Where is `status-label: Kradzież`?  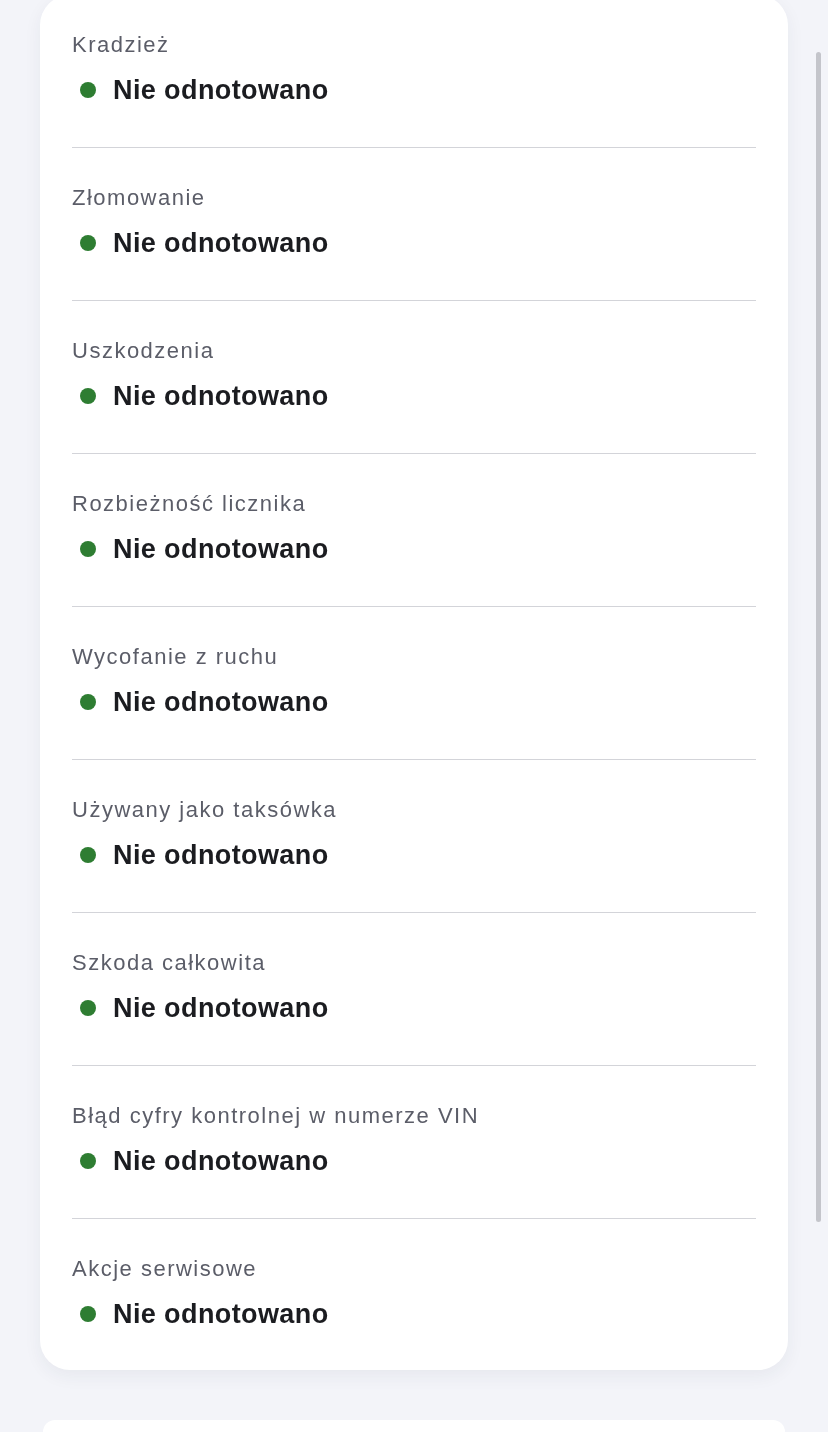
status-label: Kradzież is located at coordinates (121, 45).